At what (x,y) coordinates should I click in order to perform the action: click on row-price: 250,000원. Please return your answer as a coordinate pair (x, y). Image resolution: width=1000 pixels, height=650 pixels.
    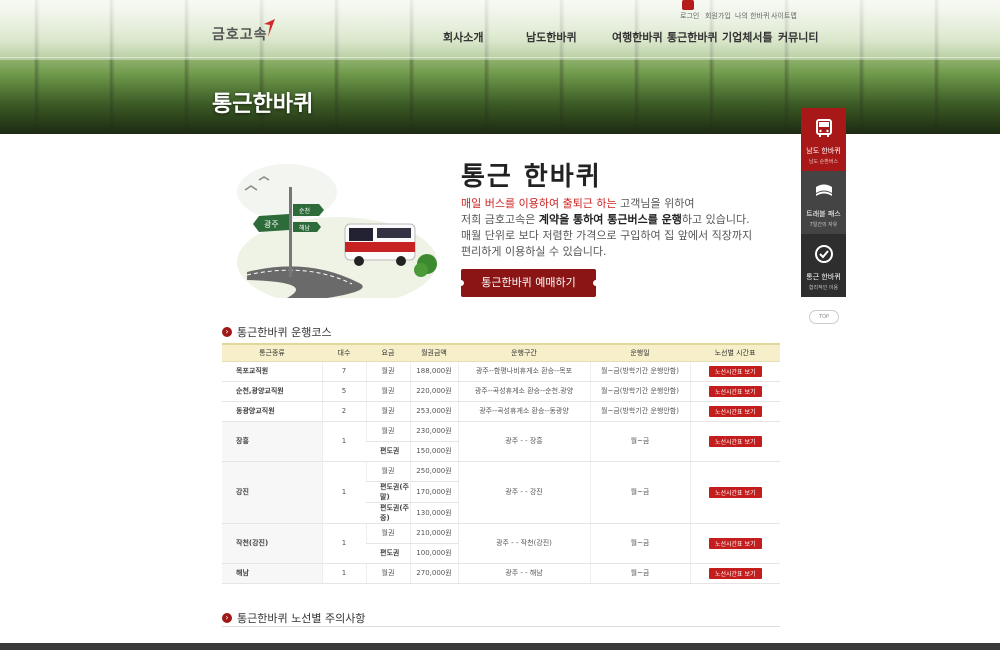
    Looking at the image, I should click on (433, 471).